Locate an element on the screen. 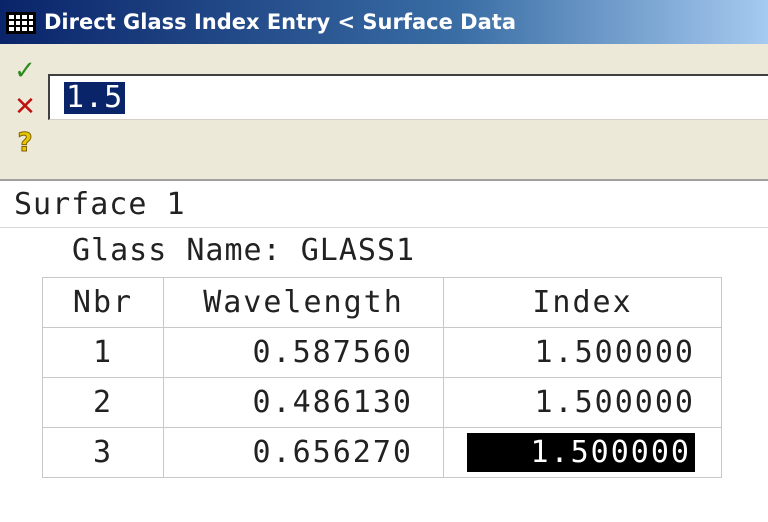 This screenshot has height=522, width=768. cell-wavelength: 0.587560 is located at coordinates (303, 352).